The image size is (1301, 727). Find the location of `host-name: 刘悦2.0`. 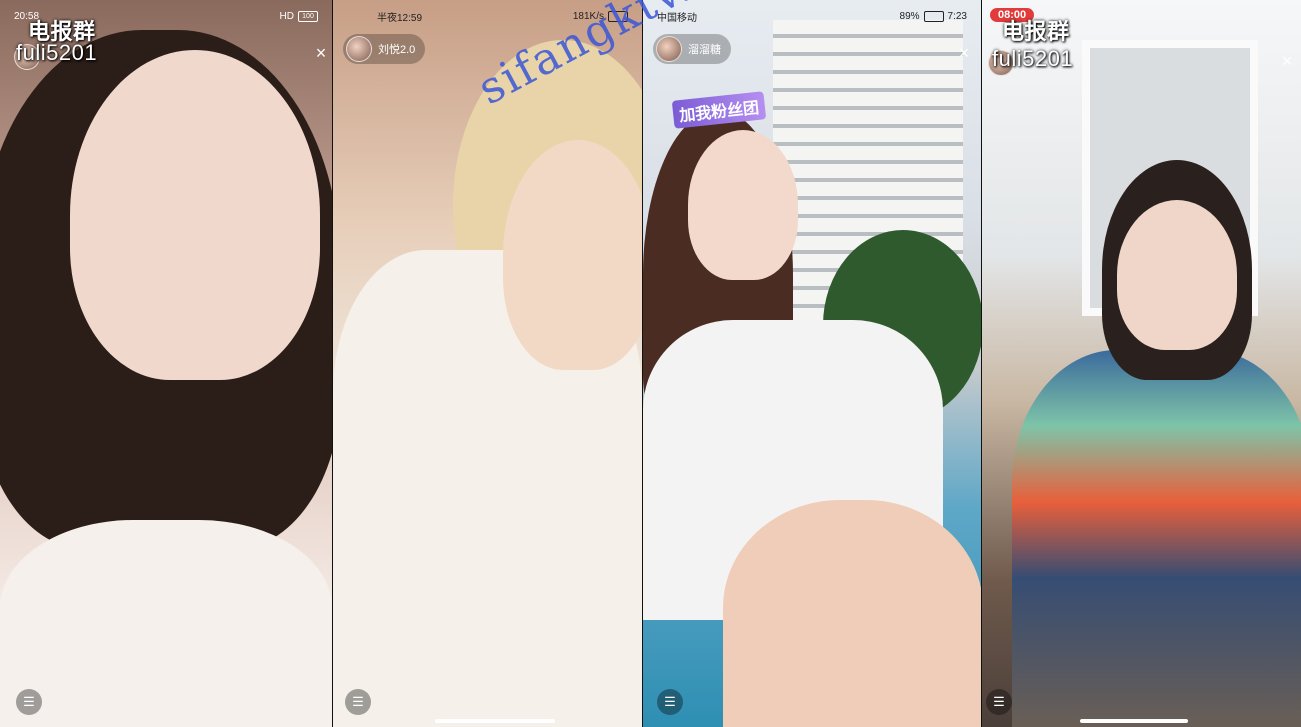

host-name: 刘悦2.0 is located at coordinates (397, 50).